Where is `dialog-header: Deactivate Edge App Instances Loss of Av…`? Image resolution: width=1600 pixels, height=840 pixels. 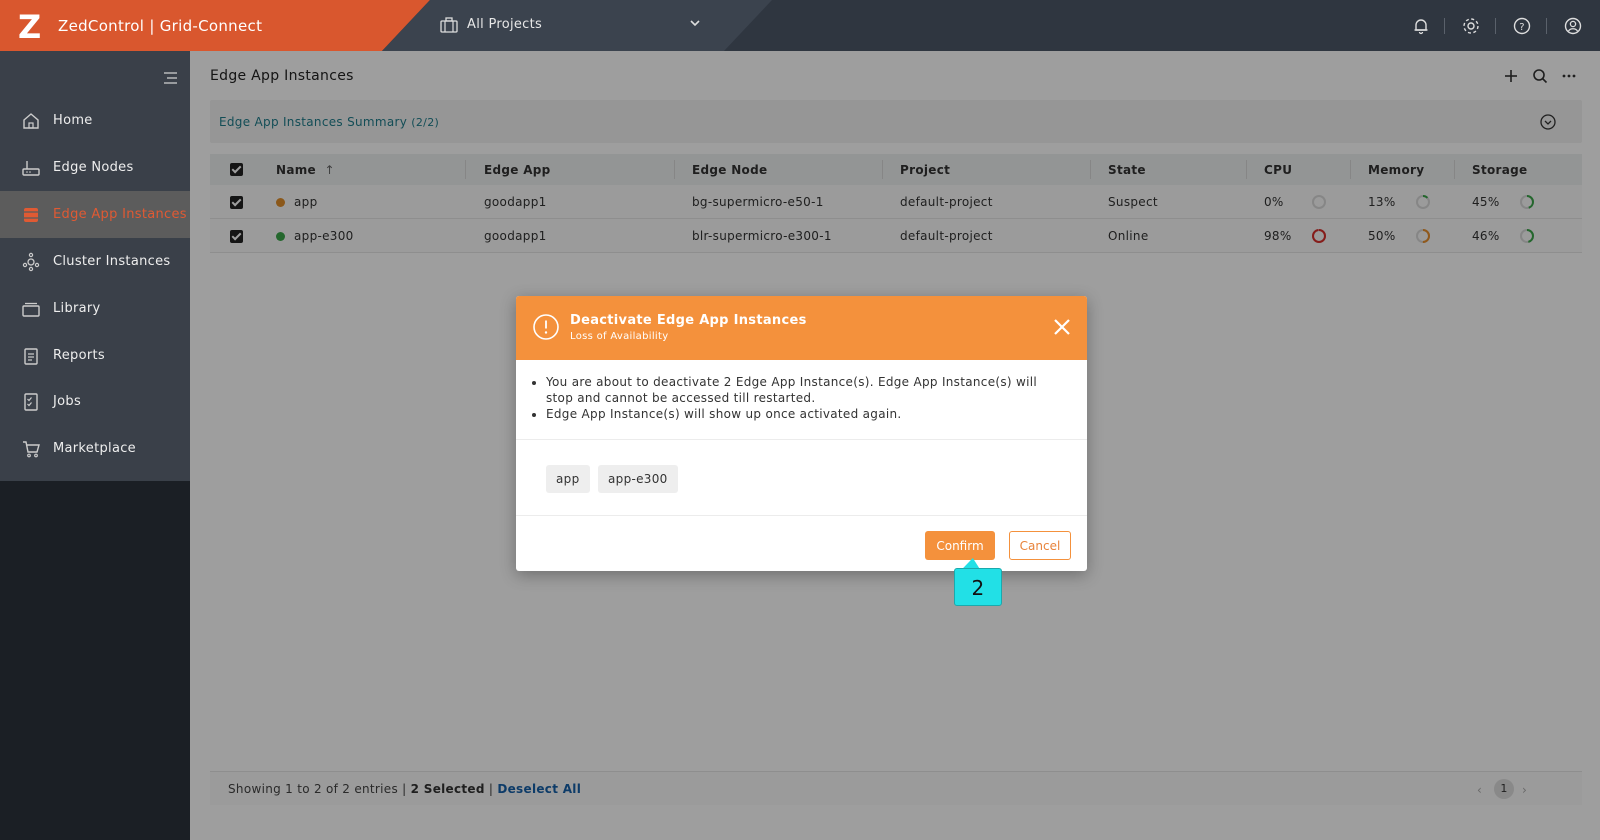 dialog-header: Deactivate Edge App Instances Loss of Av… is located at coordinates (801, 328).